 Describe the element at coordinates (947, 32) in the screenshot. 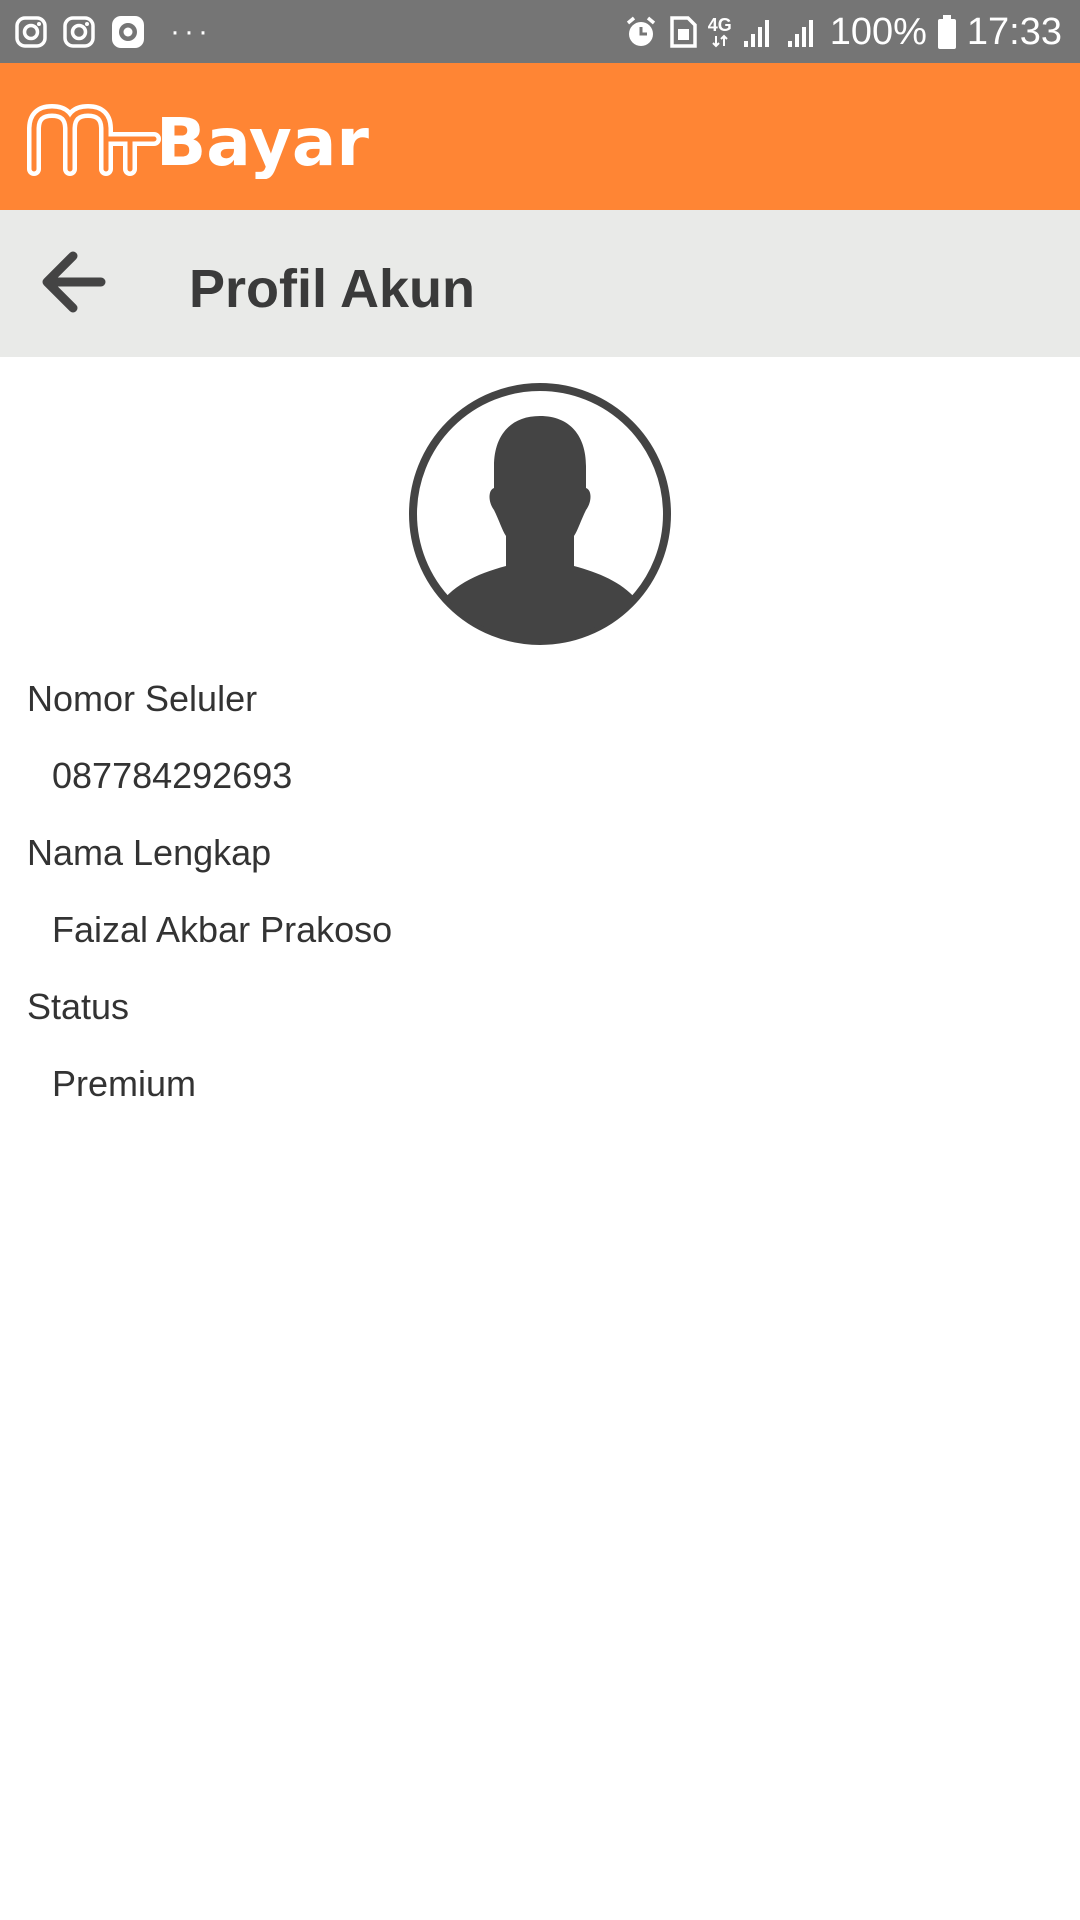

I see `battery-icon` at that location.